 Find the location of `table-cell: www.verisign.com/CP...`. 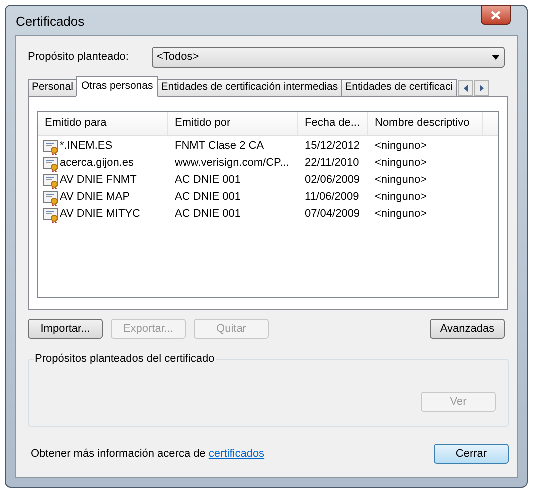

table-cell: www.verisign.com/CP... is located at coordinates (232, 163).